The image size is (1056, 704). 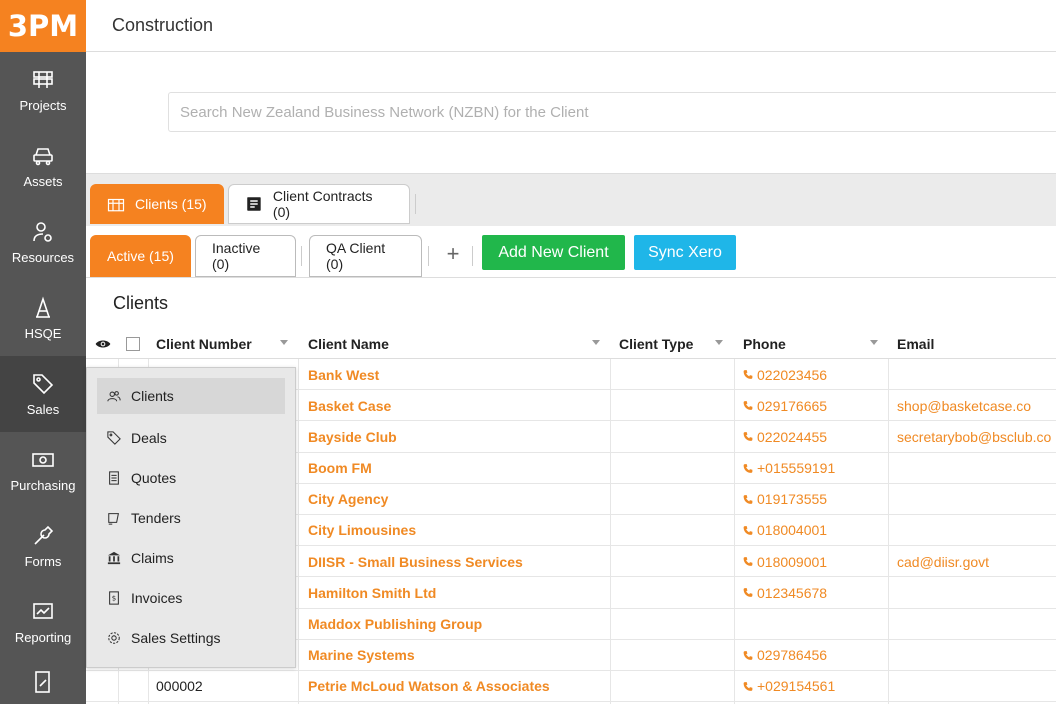 What do you see at coordinates (319, 204) in the screenshot?
I see `tab-client-contracts: Client Contracts (0)` at bounding box center [319, 204].